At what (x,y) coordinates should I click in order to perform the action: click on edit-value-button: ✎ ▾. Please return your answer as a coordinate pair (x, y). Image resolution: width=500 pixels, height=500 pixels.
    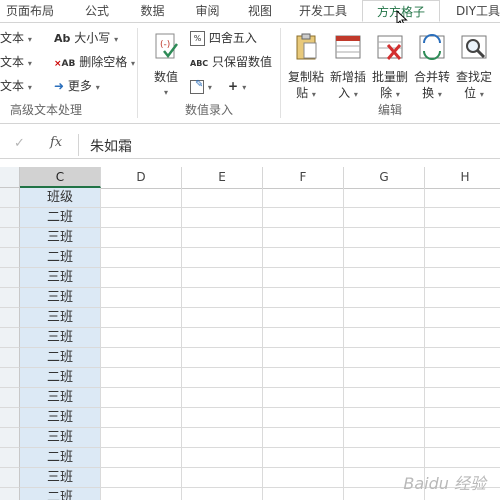
    Looking at the image, I should click on (201, 87).